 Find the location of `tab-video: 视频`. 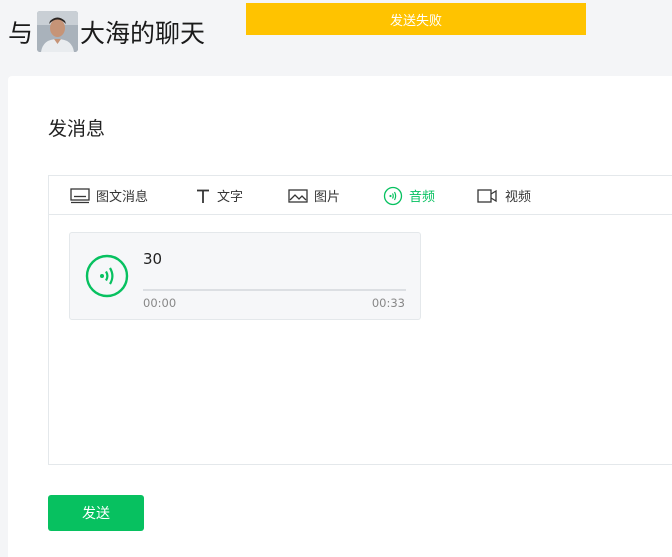

tab-video: 视频 is located at coordinates (504, 195).